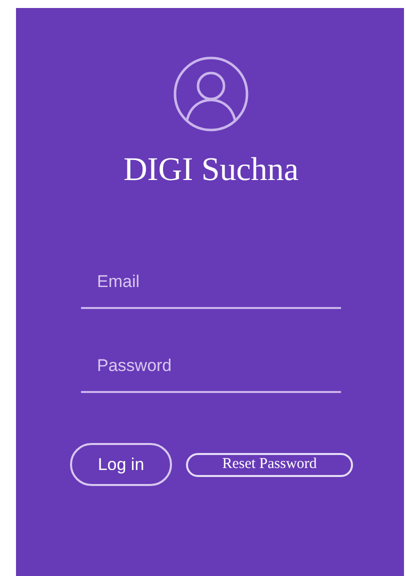  Describe the element at coordinates (211, 368) in the screenshot. I see `input-field: Password` at that location.